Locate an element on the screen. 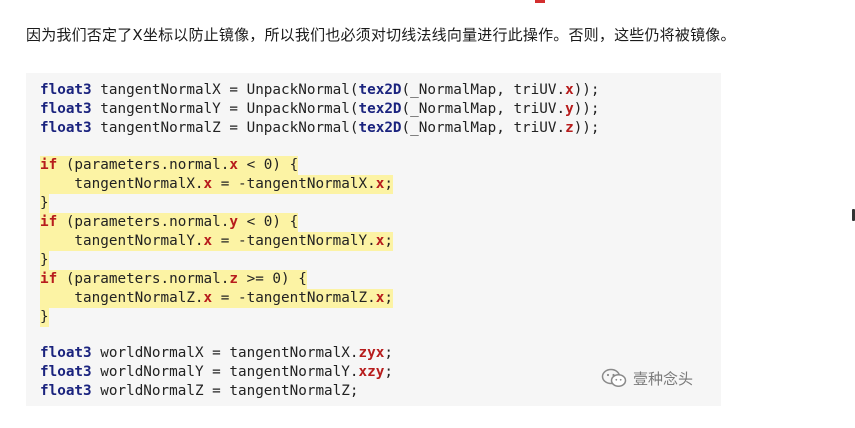  code-token: tangentNormalZ = UnpackNormal( is located at coordinates (225, 128).